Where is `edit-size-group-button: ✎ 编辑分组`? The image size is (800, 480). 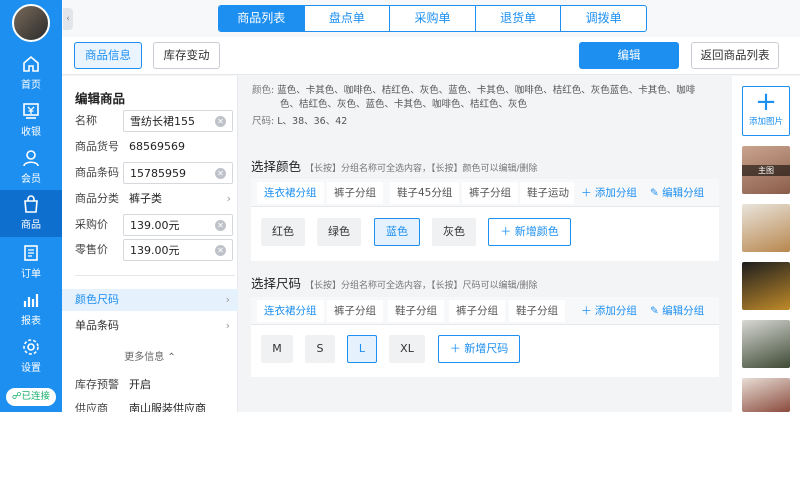
edit-size-group-button: ✎ 编辑分组 is located at coordinates (677, 311).